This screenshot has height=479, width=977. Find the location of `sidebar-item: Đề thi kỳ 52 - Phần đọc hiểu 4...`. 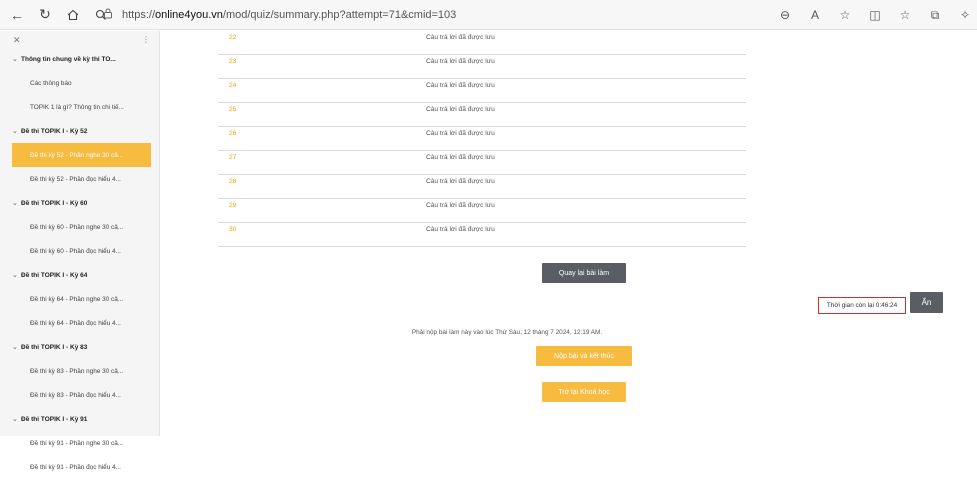

sidebar-item: Đề thi kỳ 52 - Phần đọc hiểu 4... is located at coordinates (81, 179).